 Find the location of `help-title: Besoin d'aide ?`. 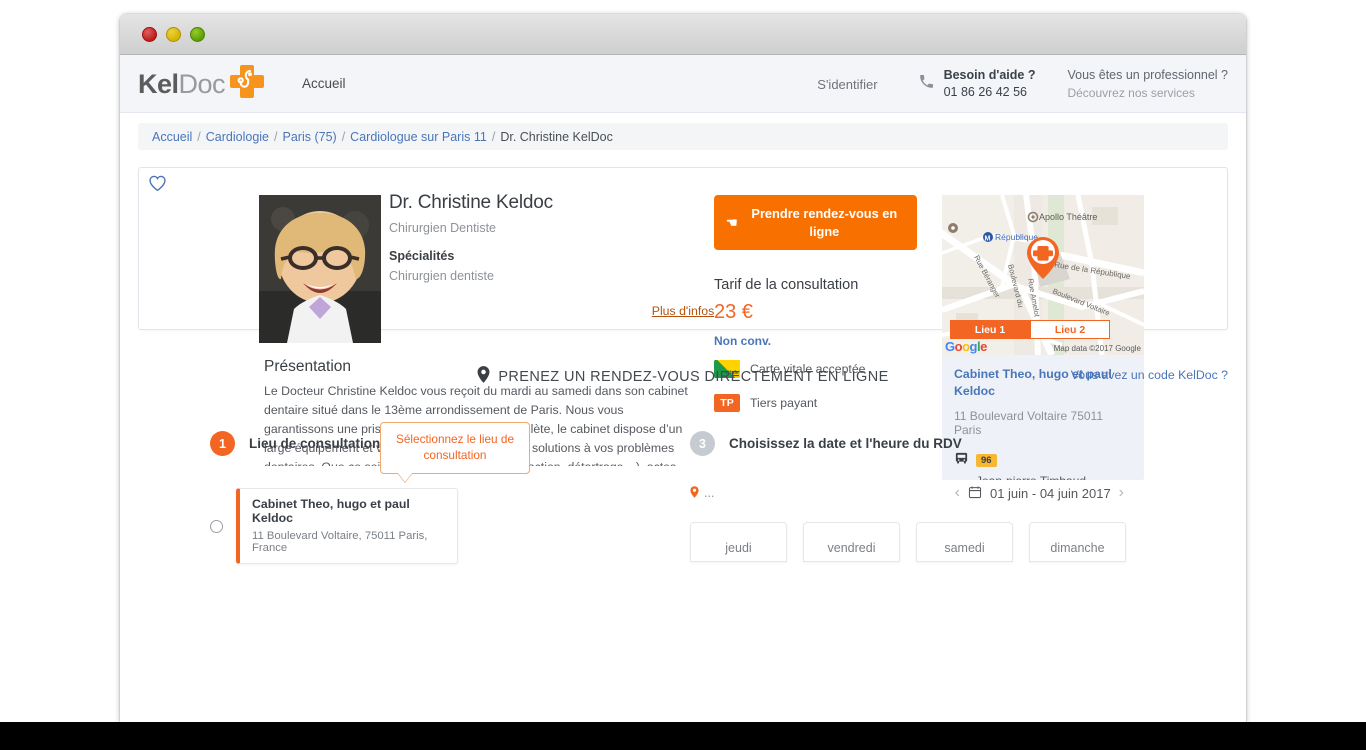

help-title: Besoin d'aide ? is located at coordinates (989, 74).